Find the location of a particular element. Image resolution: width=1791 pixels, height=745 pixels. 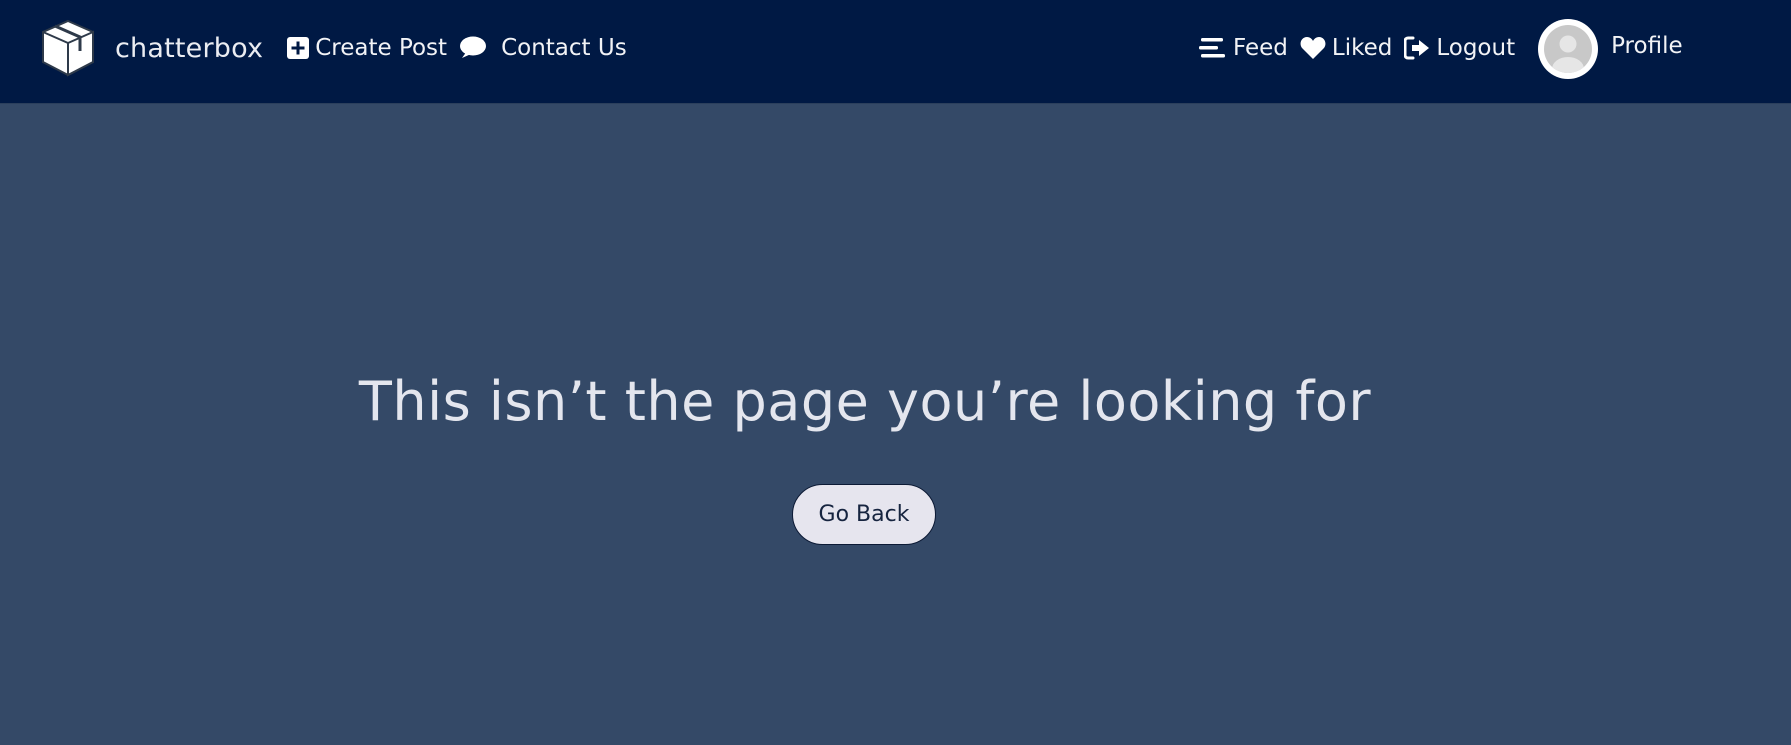

speech-bubble-icon is located at coordinates (473, 48).